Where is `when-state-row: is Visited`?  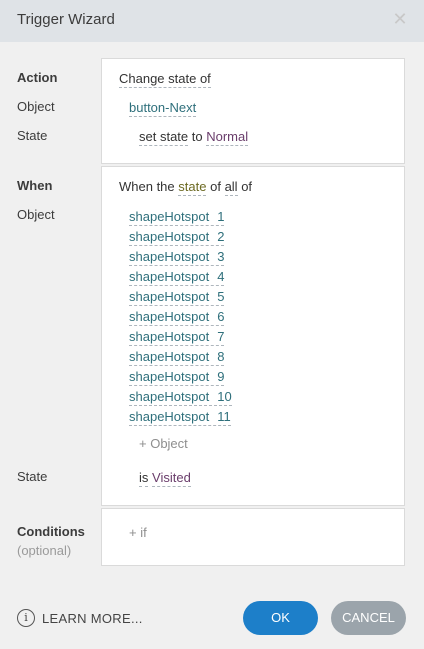 when-state-row: is Visited is located at coordinates (165, 478).